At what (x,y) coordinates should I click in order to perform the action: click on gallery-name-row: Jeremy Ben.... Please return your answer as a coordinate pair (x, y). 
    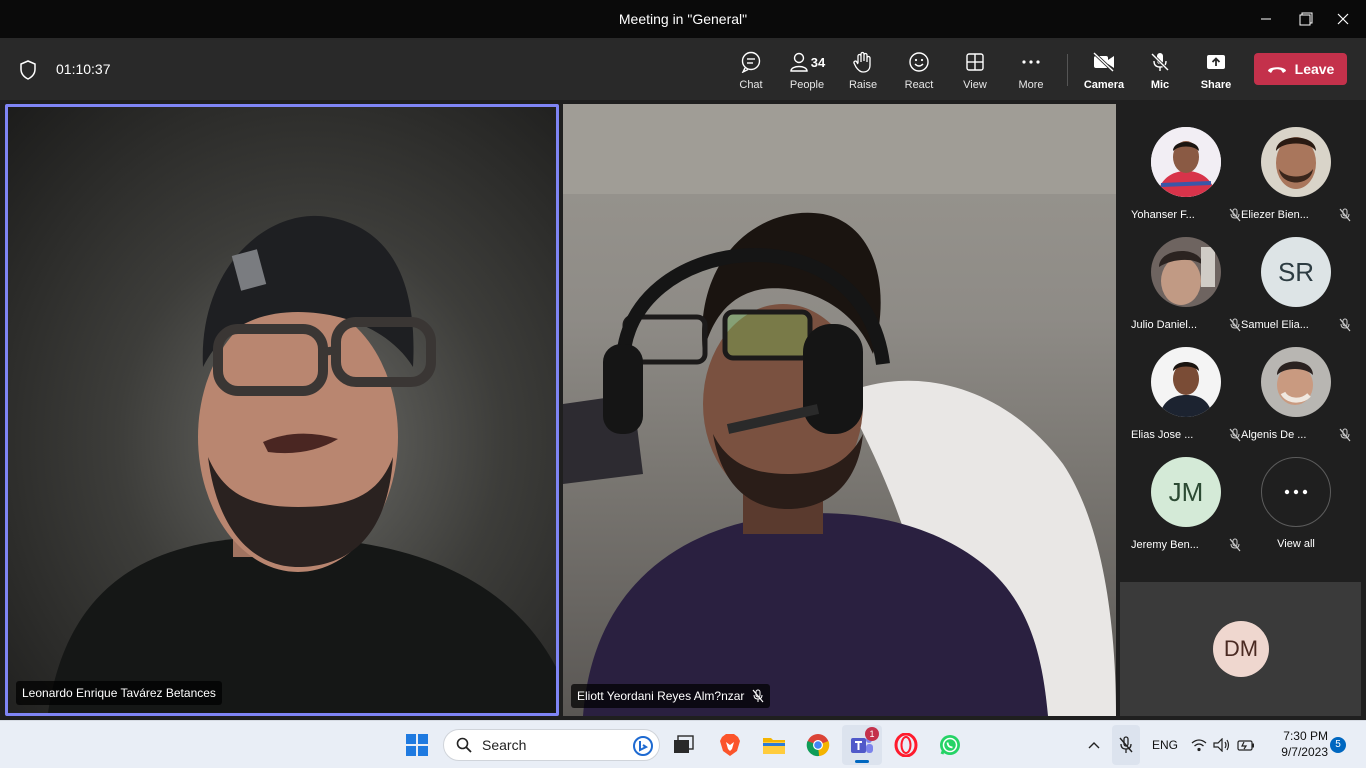
    Looking at the image, I should click on (1186, 545).